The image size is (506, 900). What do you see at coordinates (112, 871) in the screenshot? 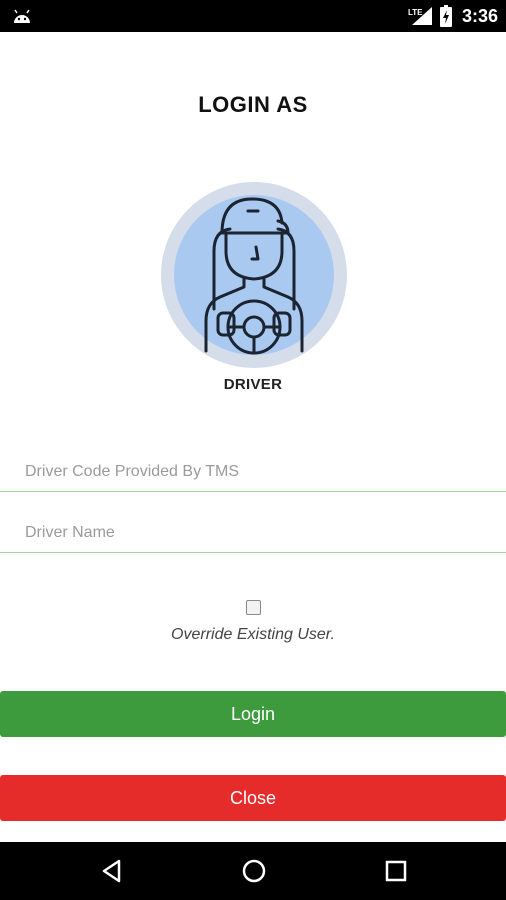
I see `back-icon` at bounding box center [112, 871].